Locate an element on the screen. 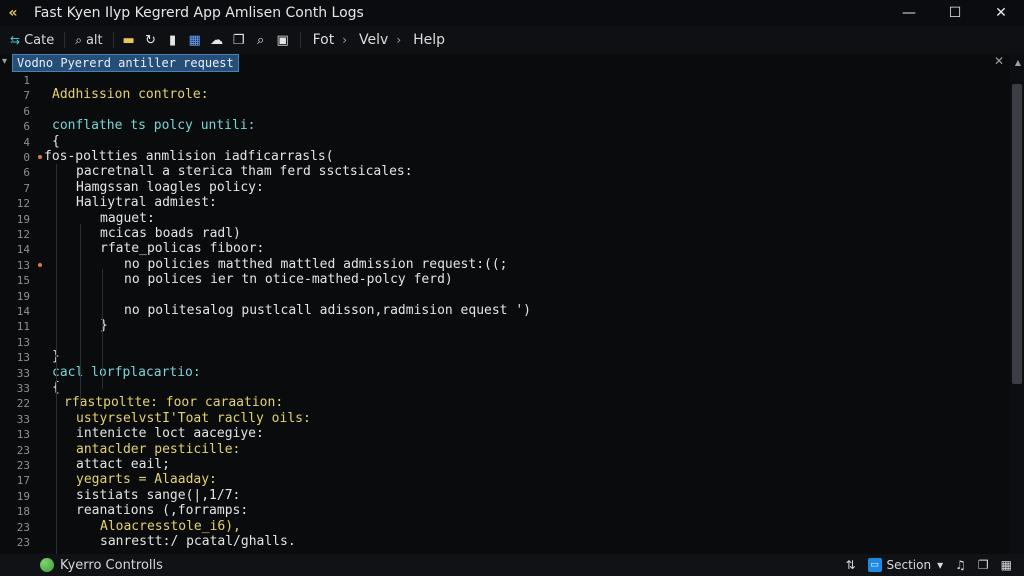 This screenshot has height=576, width=1024. layout-icon: ▦ is located at coordinates (1006, 565).